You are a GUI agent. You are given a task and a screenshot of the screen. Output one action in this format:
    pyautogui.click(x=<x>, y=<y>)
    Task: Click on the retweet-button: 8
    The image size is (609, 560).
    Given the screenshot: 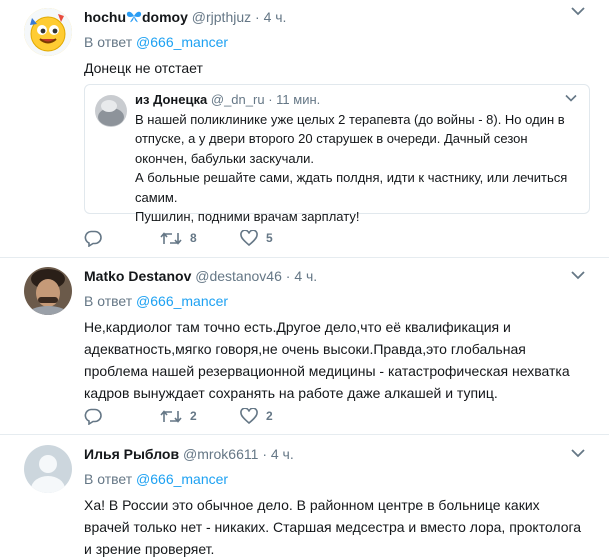 What is the action you would take?
    pyautogui.click(x=180, y=238)
    